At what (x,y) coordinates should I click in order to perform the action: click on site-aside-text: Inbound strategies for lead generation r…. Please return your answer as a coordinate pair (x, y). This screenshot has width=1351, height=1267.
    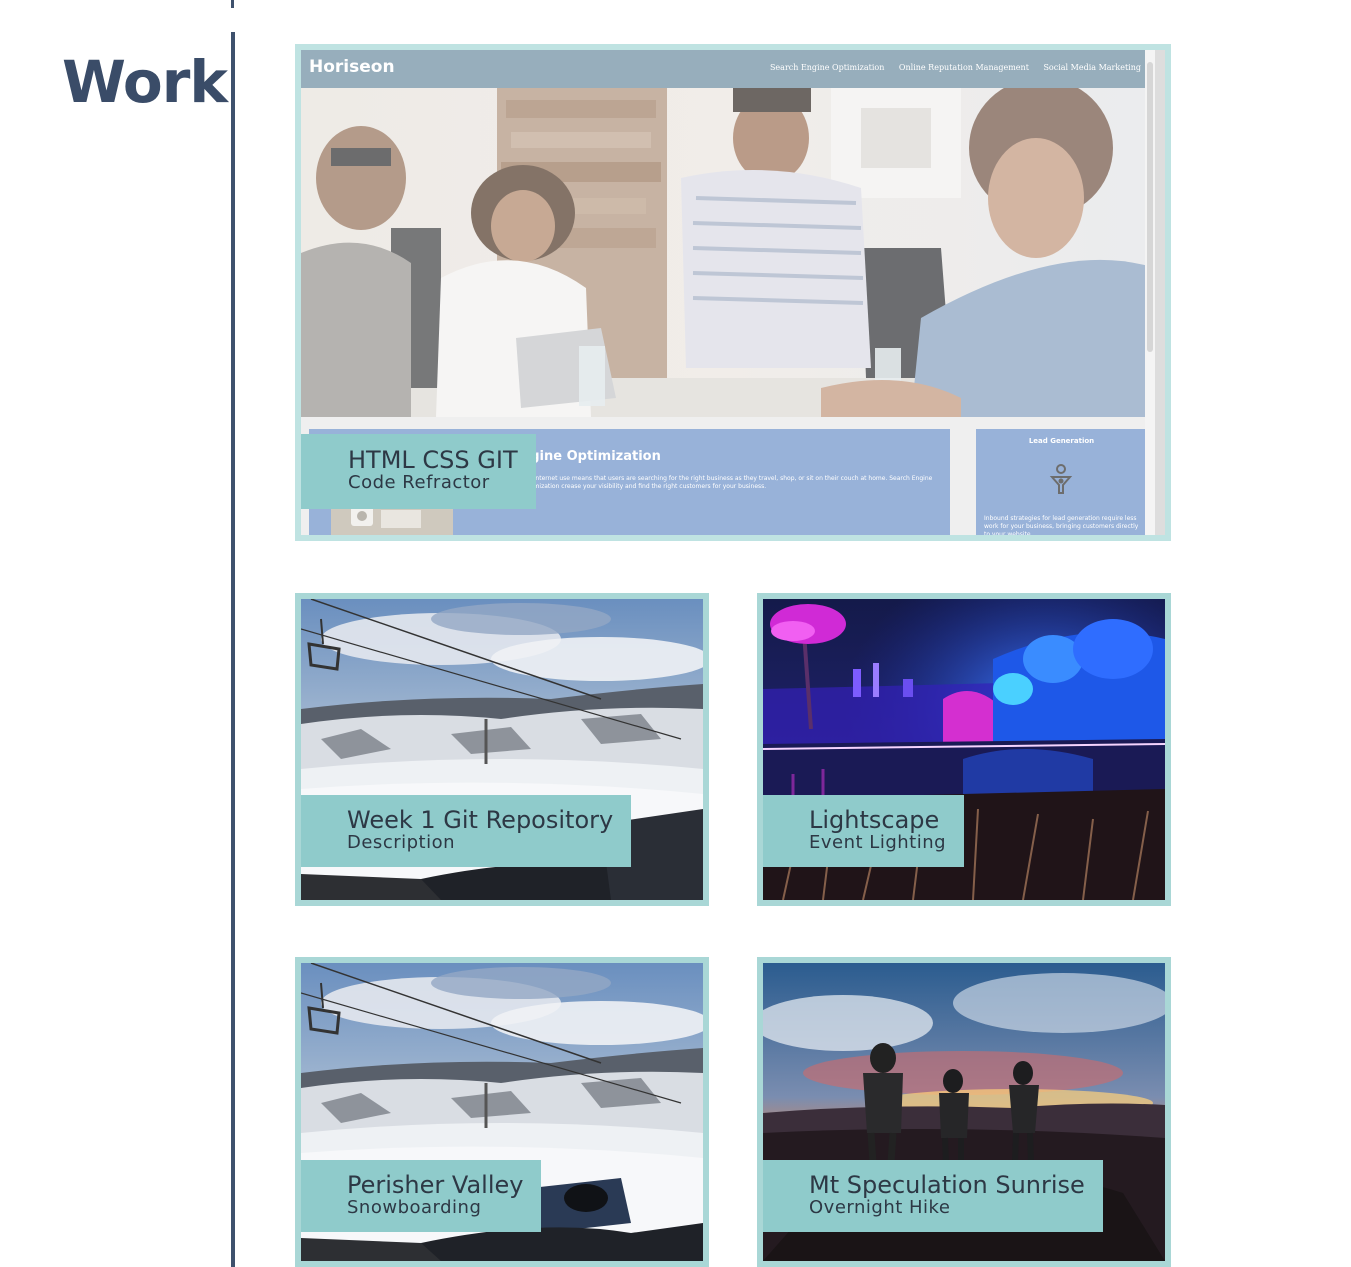
    Looking at the image, I should click on (1061, 526).